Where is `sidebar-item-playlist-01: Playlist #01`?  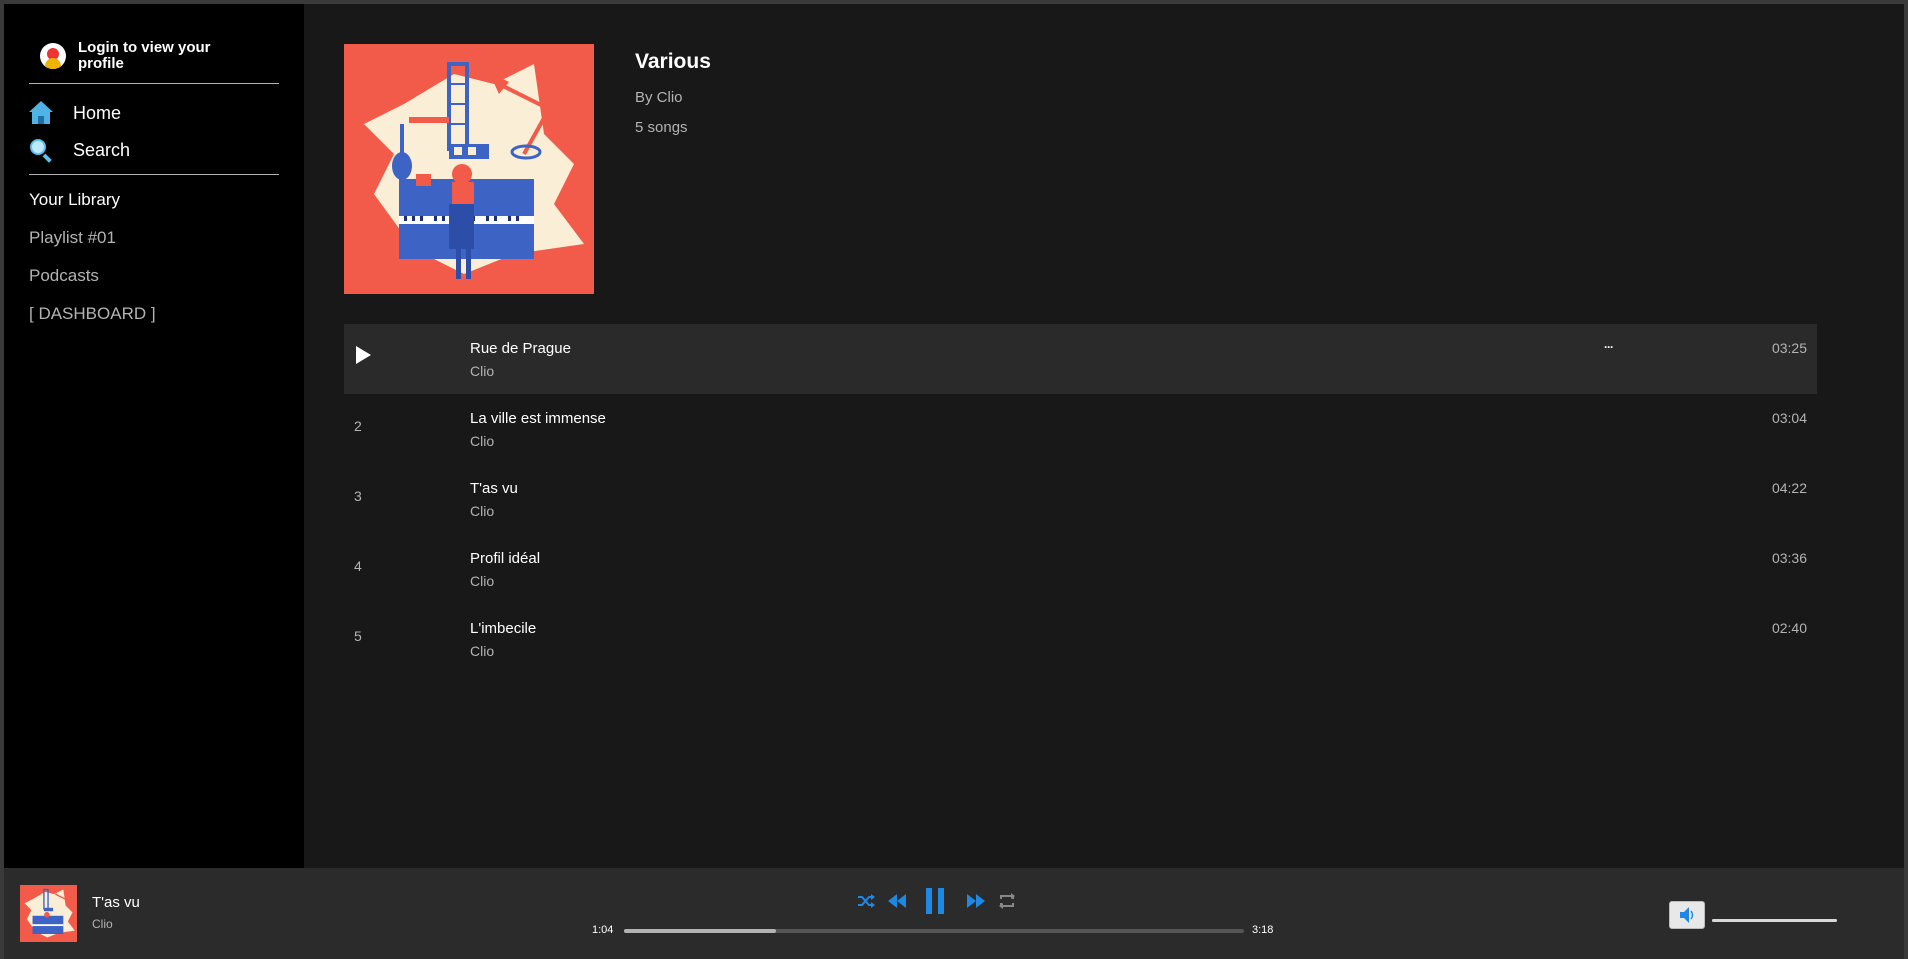 sidebar-item-playlist-01: Playlist #01 is located at coordinates (72, 238).